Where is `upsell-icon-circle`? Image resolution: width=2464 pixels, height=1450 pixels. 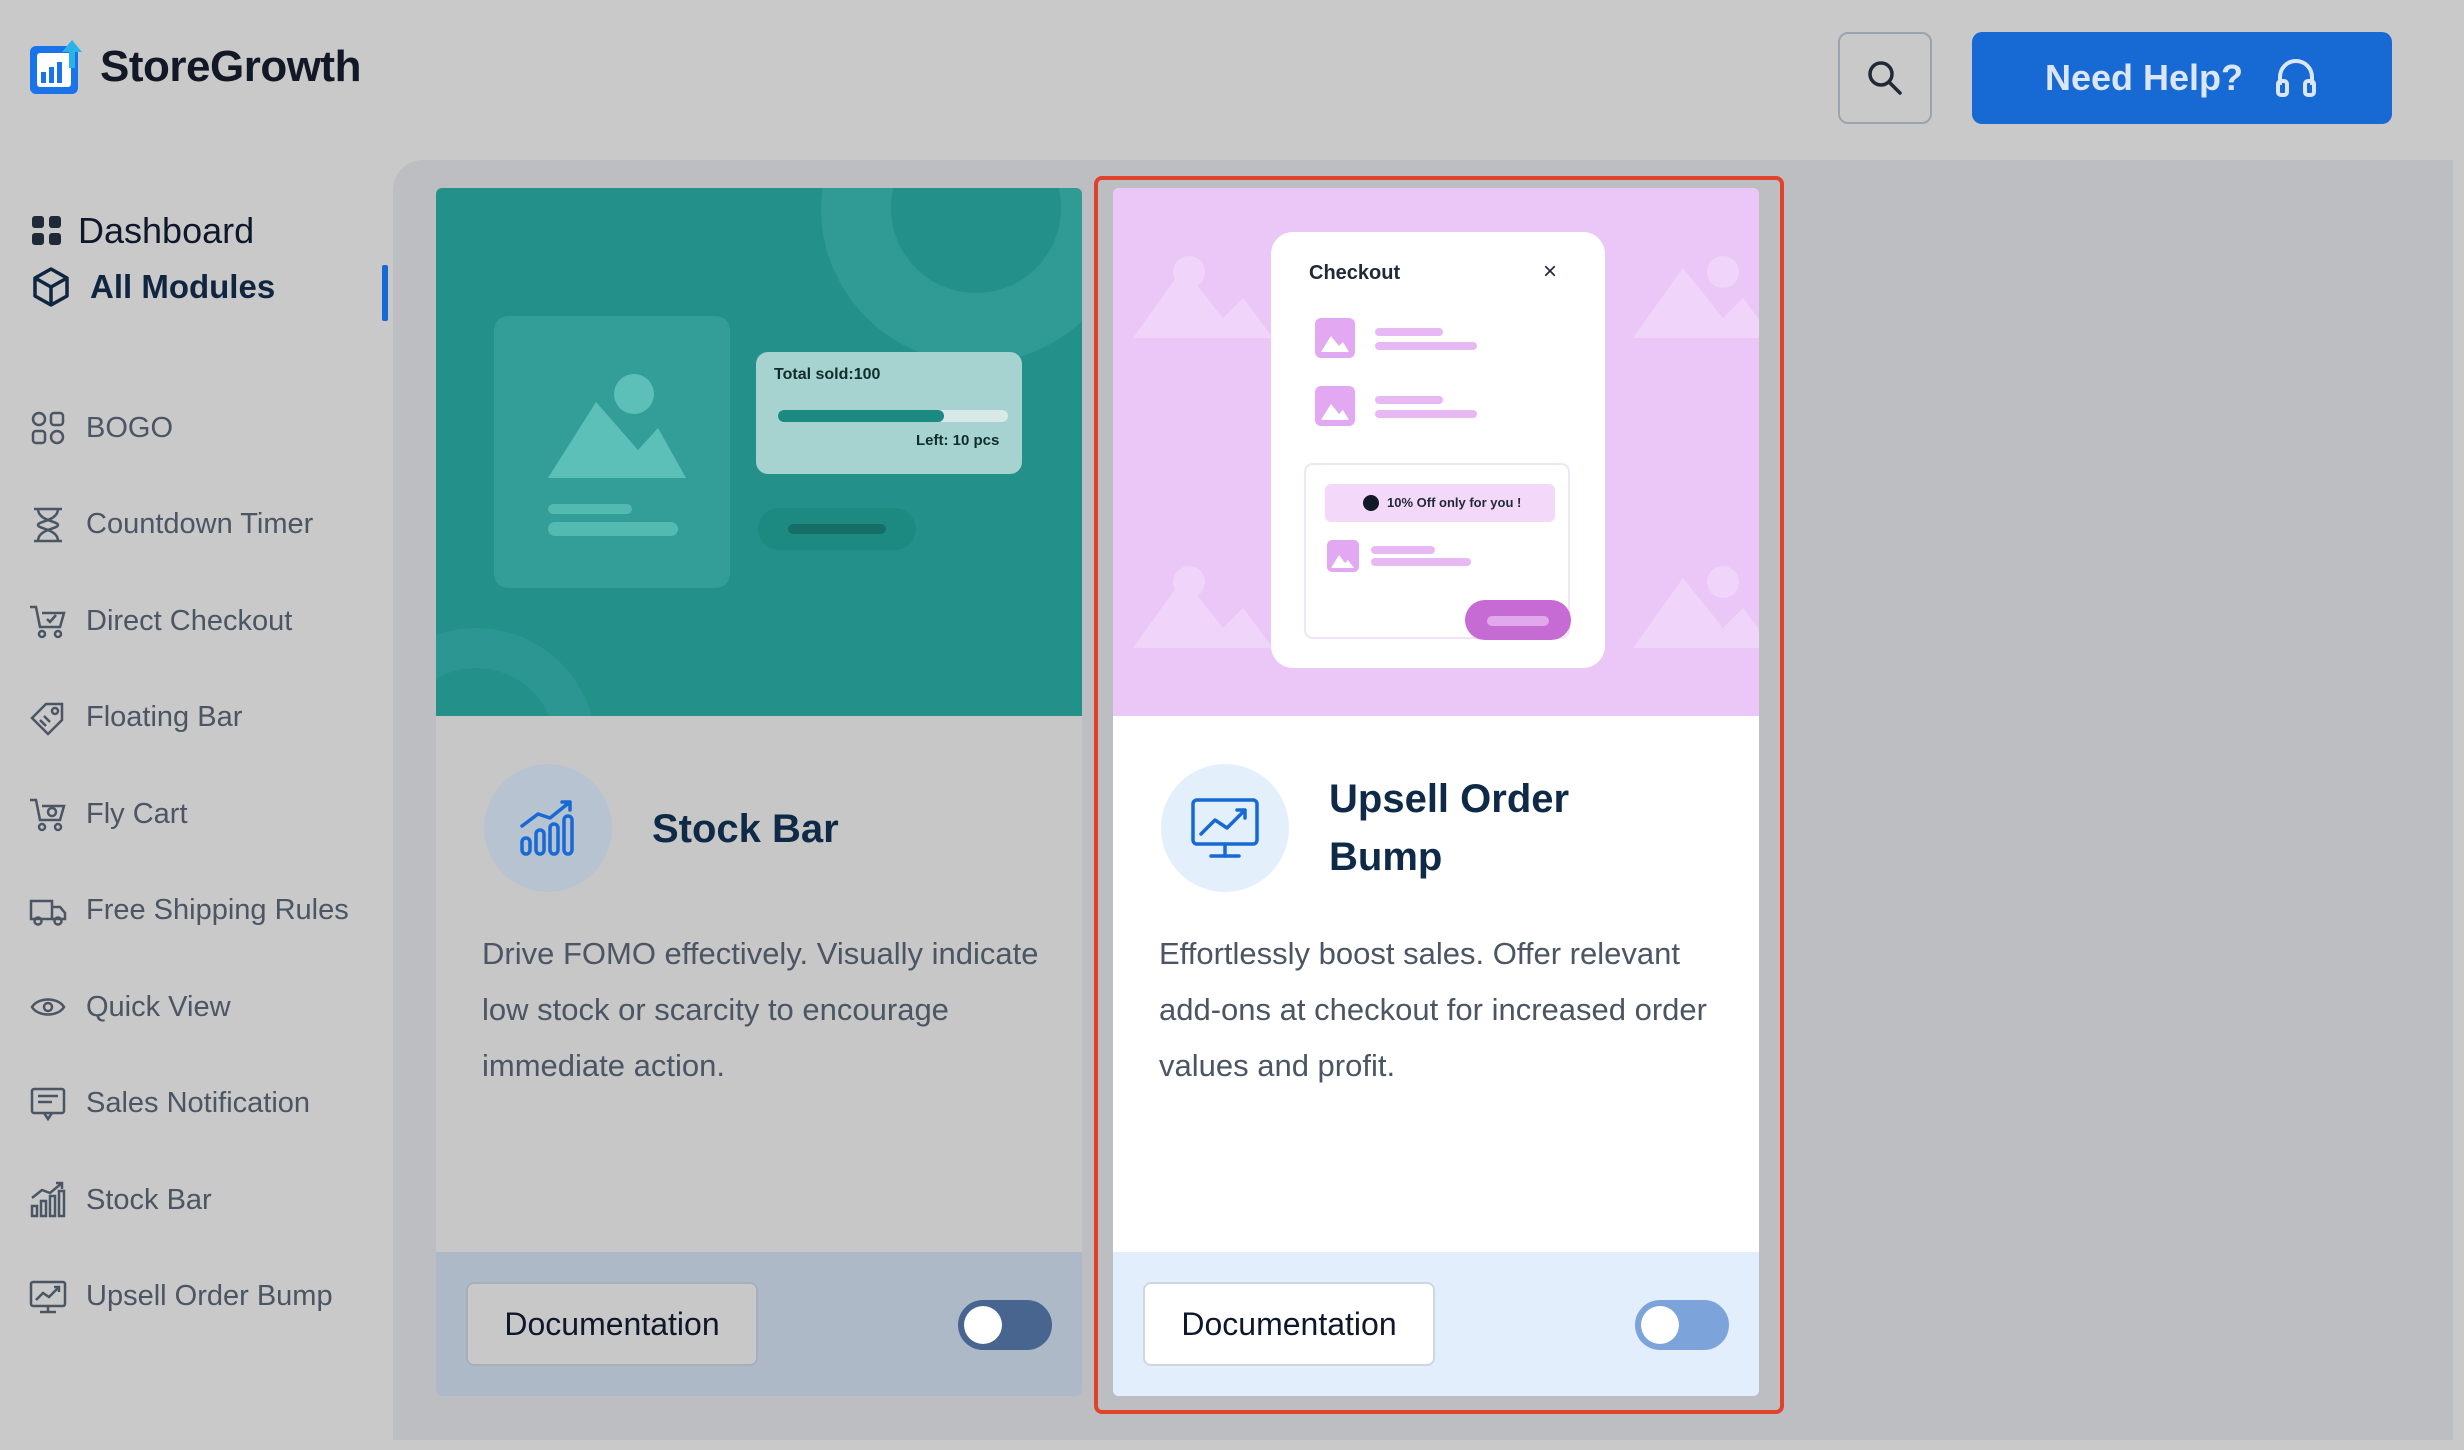 upsell-icon-circle is located at coordinates (1225, 828).